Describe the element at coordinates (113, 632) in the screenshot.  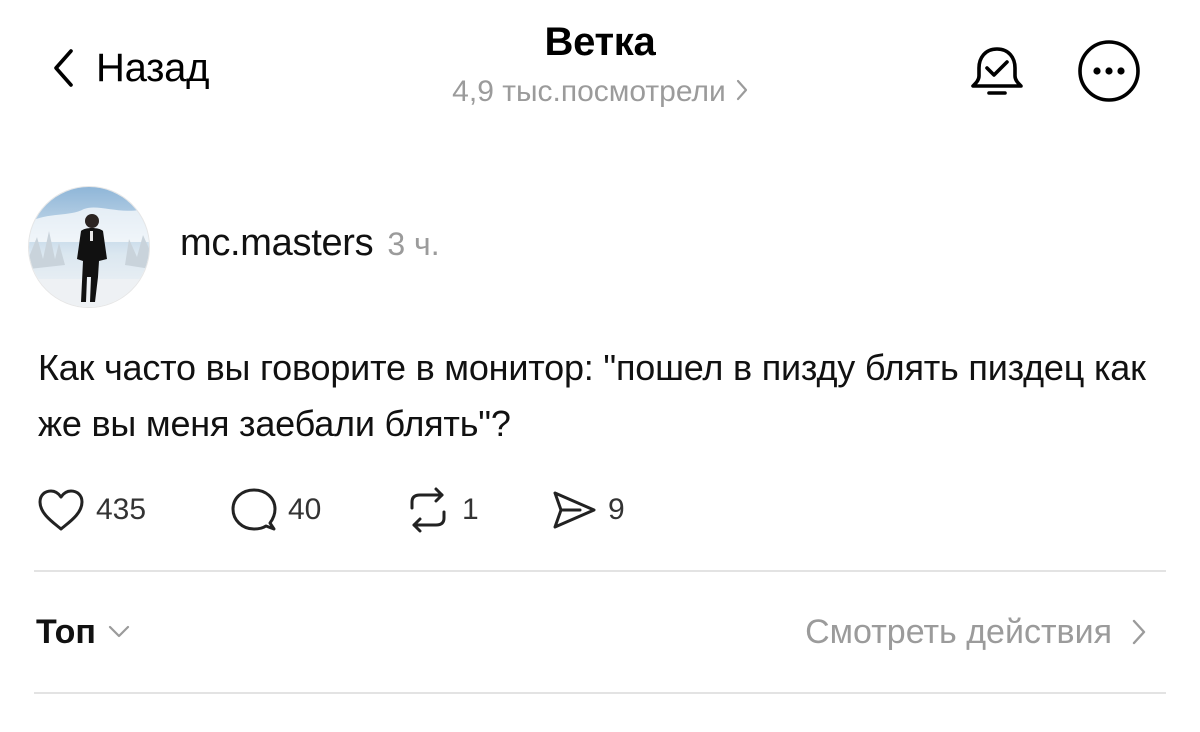
I see `chevron-down-icon` at that location.